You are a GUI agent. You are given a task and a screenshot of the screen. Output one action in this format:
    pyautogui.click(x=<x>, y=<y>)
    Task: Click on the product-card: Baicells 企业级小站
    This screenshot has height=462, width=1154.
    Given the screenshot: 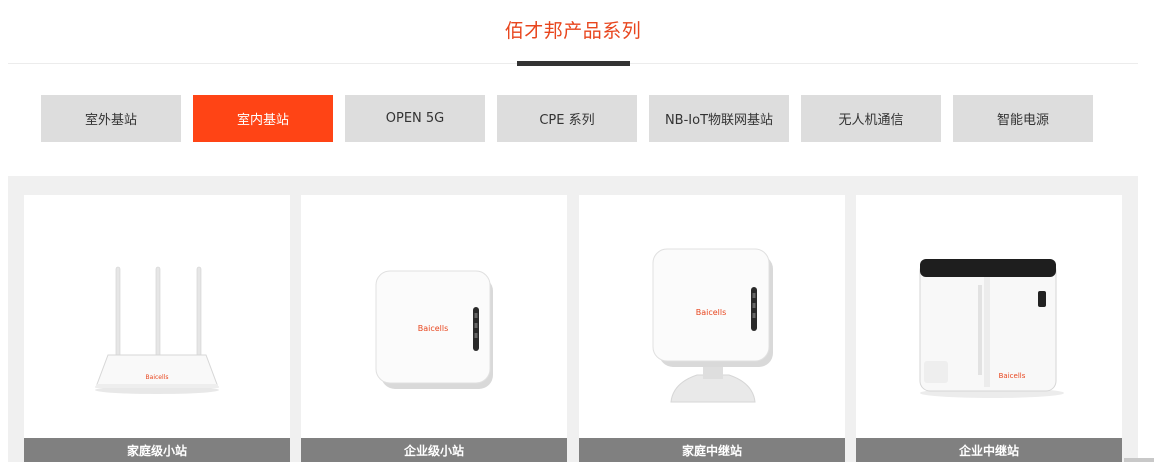 What is the action you would take?
    pyautogui.click(x=434, y=328)
    